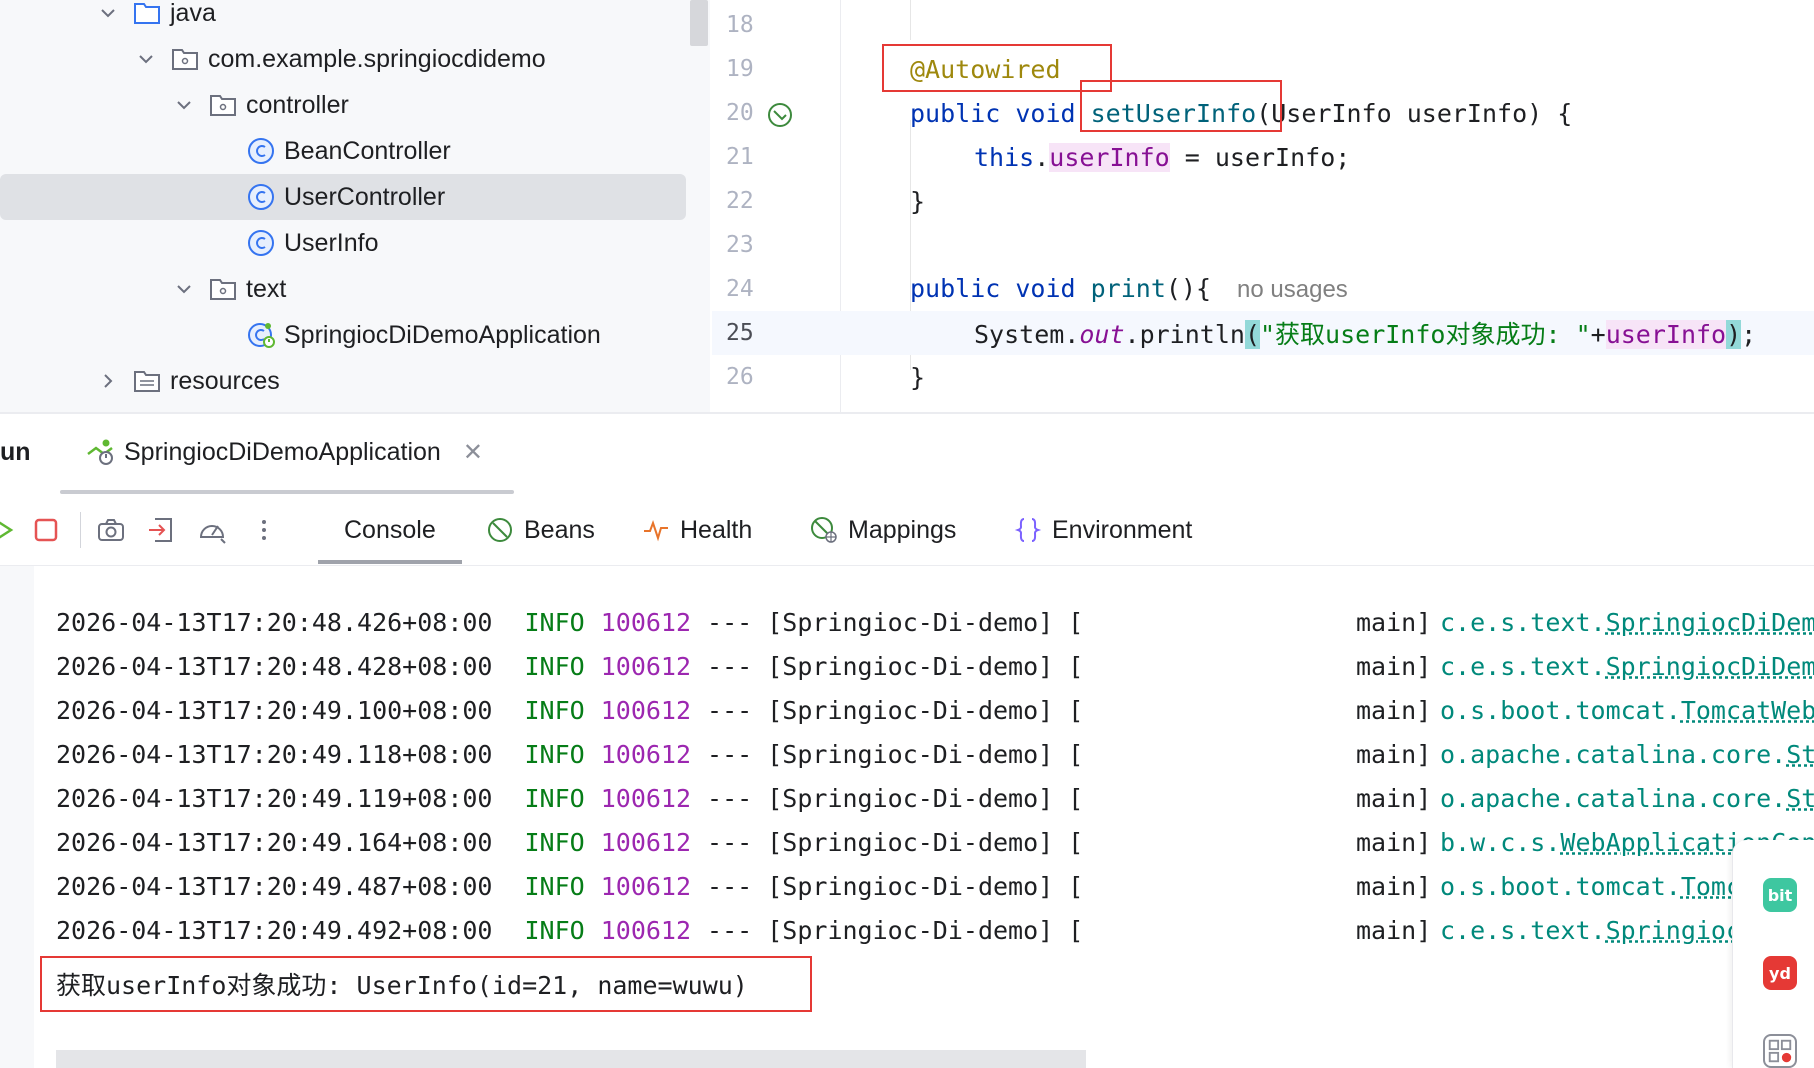  I want to click on rerun-icon, so click(10, 530).